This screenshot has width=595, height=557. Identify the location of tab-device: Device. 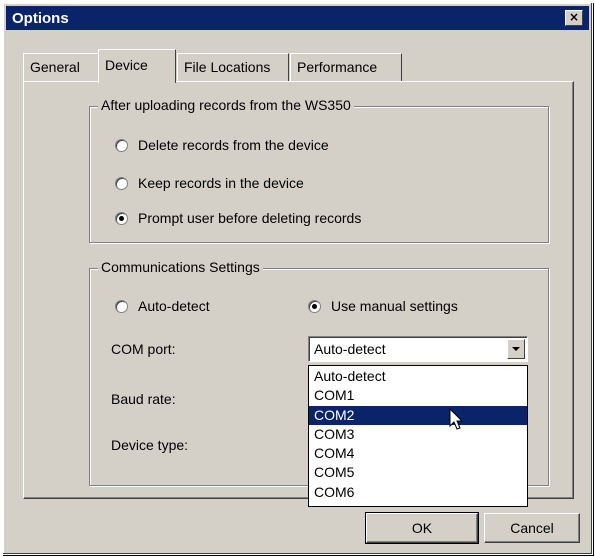
(137, 66).